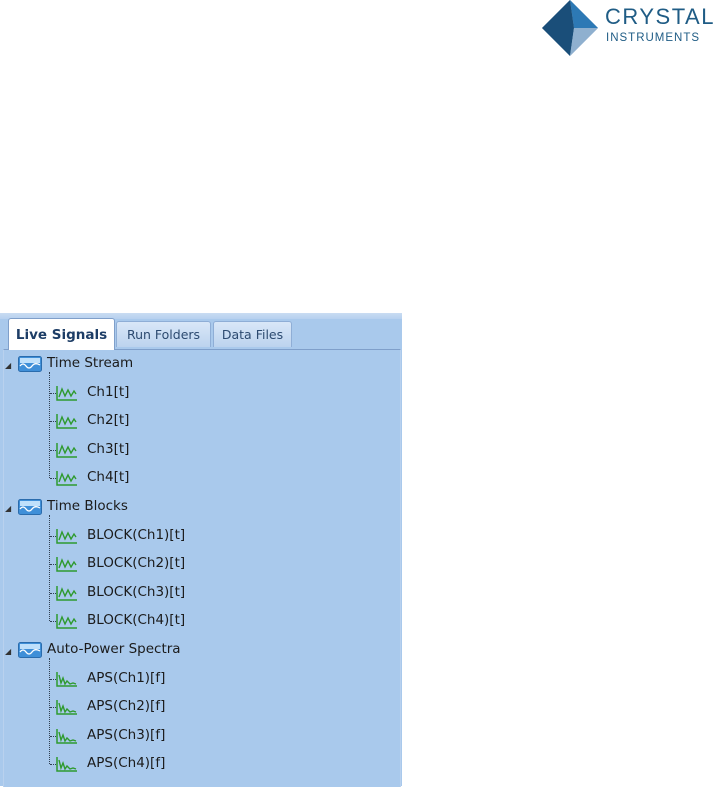 This screenshot has width=717, height=787. I want to click on tree-signal-item: Ch4[t], so click(108, 477).